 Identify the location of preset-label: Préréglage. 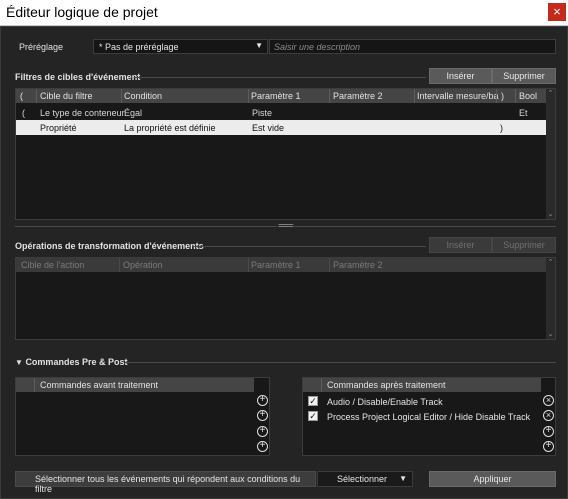
(41, 47).